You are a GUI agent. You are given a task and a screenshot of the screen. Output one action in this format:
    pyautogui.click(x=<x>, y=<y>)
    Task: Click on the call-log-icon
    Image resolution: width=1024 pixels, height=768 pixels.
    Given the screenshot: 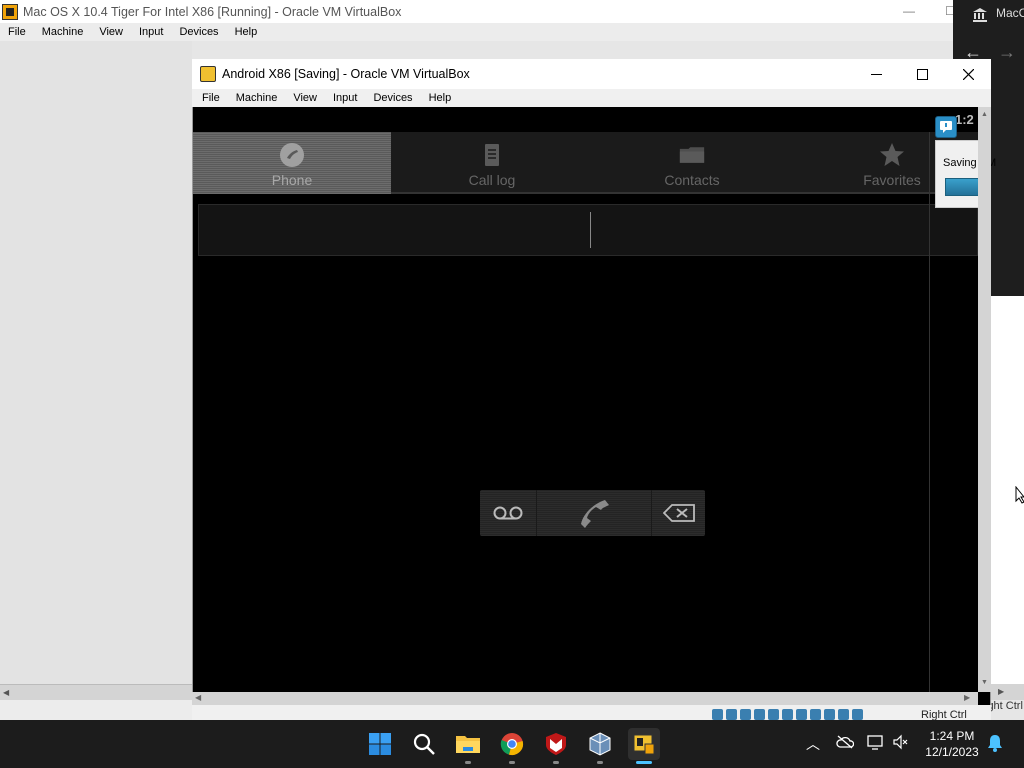 What is the action you would take?
    pyautogui.click(x=492, y=155)
    